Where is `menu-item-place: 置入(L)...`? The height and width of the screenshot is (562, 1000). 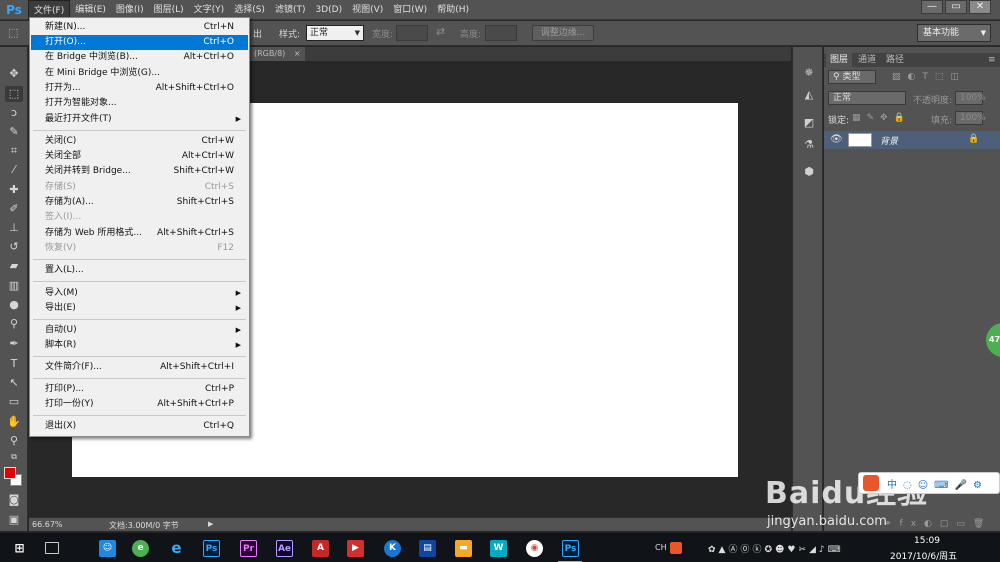 menu-item-place: 置入(L)... is located at coordinates (139, 270).